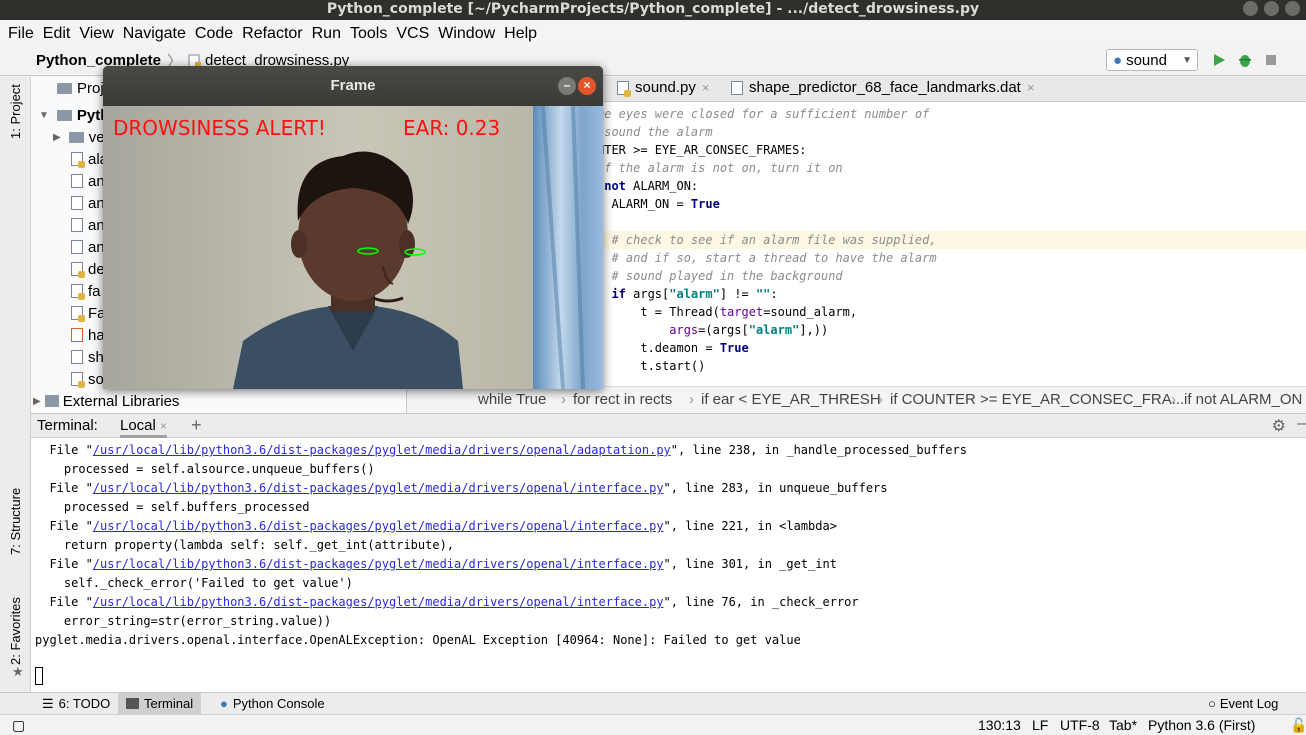 The width and height of the screenshot is (1306, 735). What do you see at coordinates (77, 335) in the screenshot?
I see `html-file-icon` at bounding box center [77, 335].